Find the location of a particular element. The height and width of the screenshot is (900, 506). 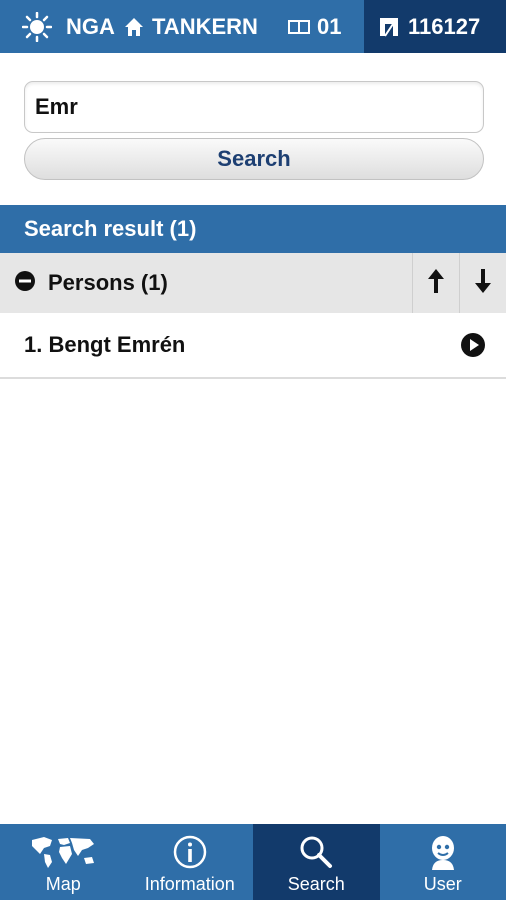

top-status-bar: NGA TANKERN 01 116127 is located at coordinates (253, 26).